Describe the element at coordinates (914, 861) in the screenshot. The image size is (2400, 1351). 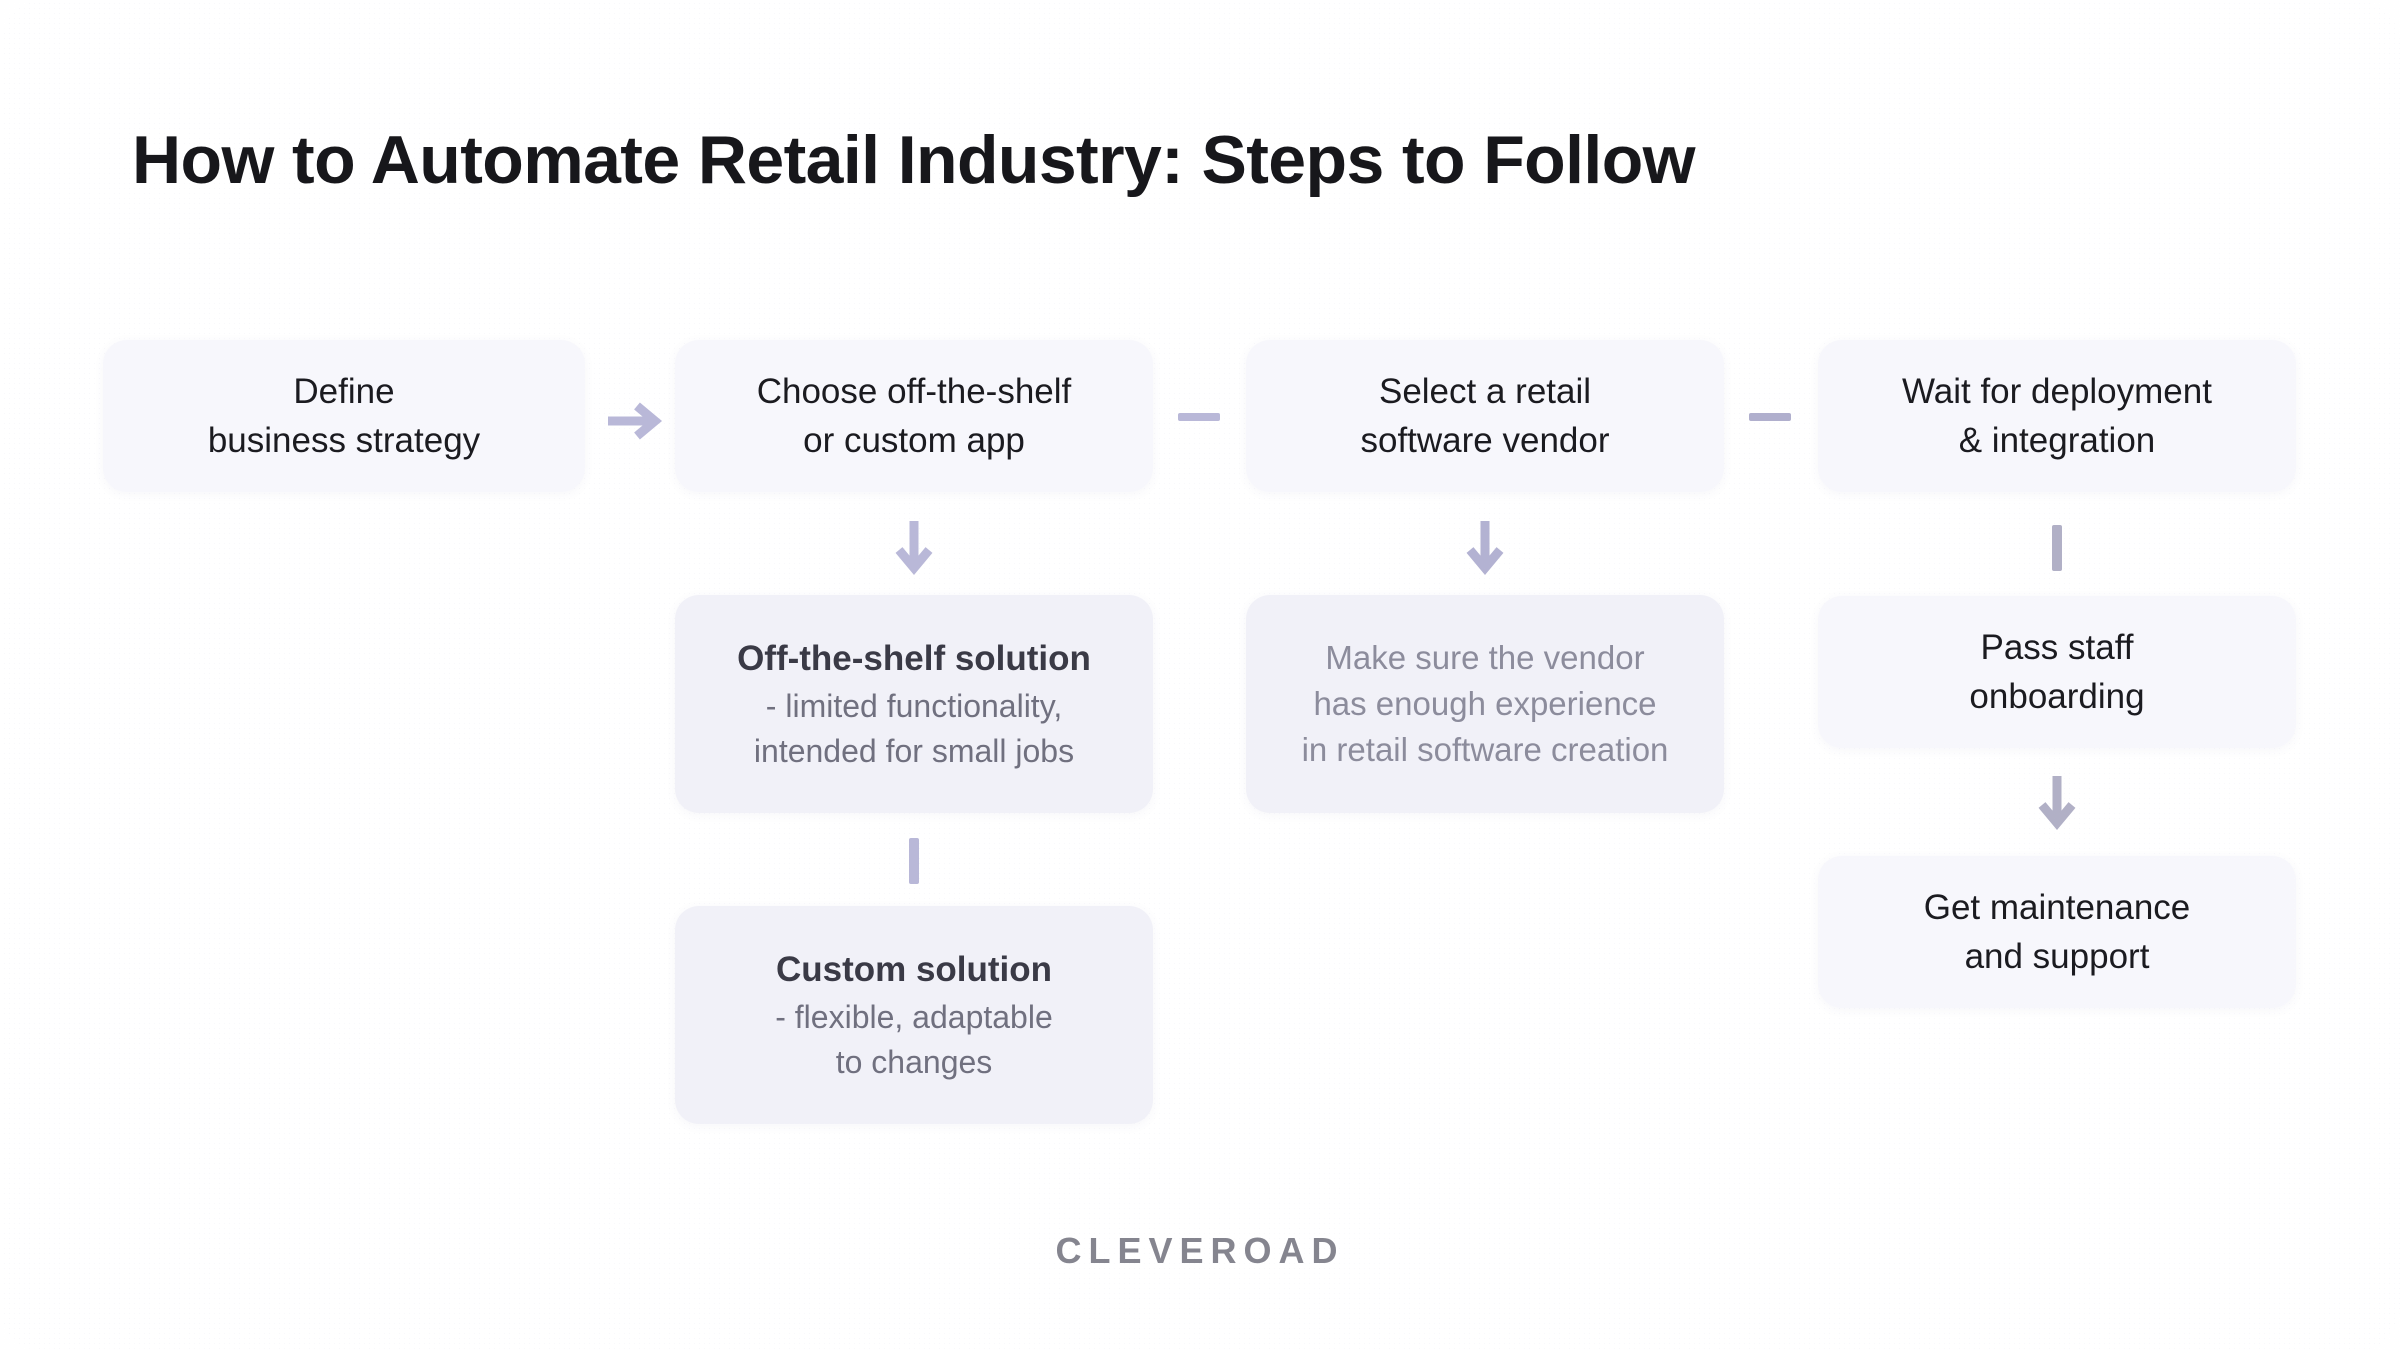
I see `bar-offtheshelf-to-custom` at that location.